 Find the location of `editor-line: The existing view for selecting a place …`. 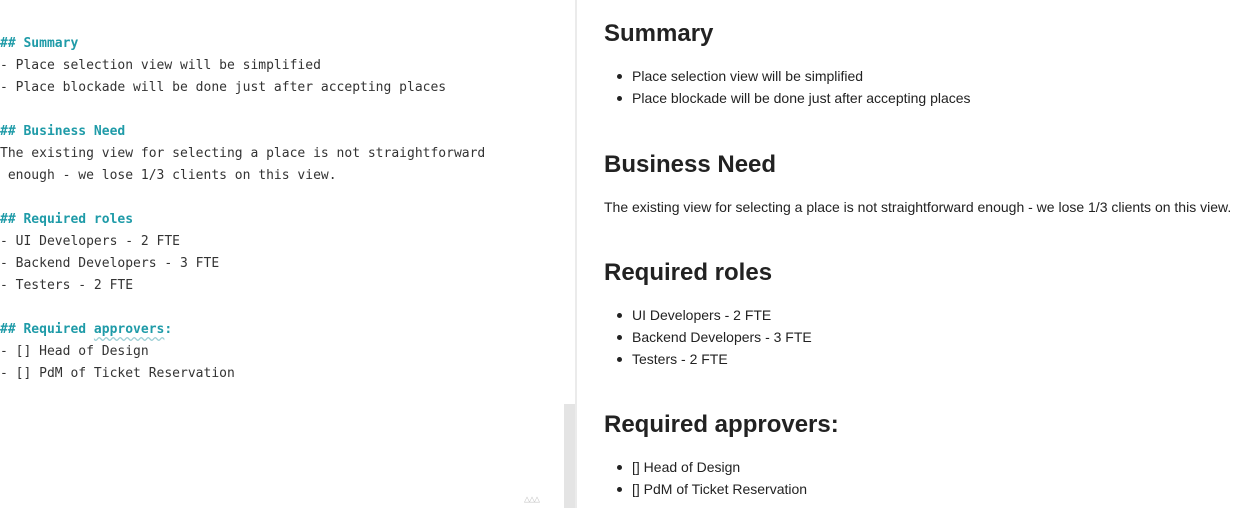

editor-line: The existing view for selecting a place … is located at coordinates (242, 154).